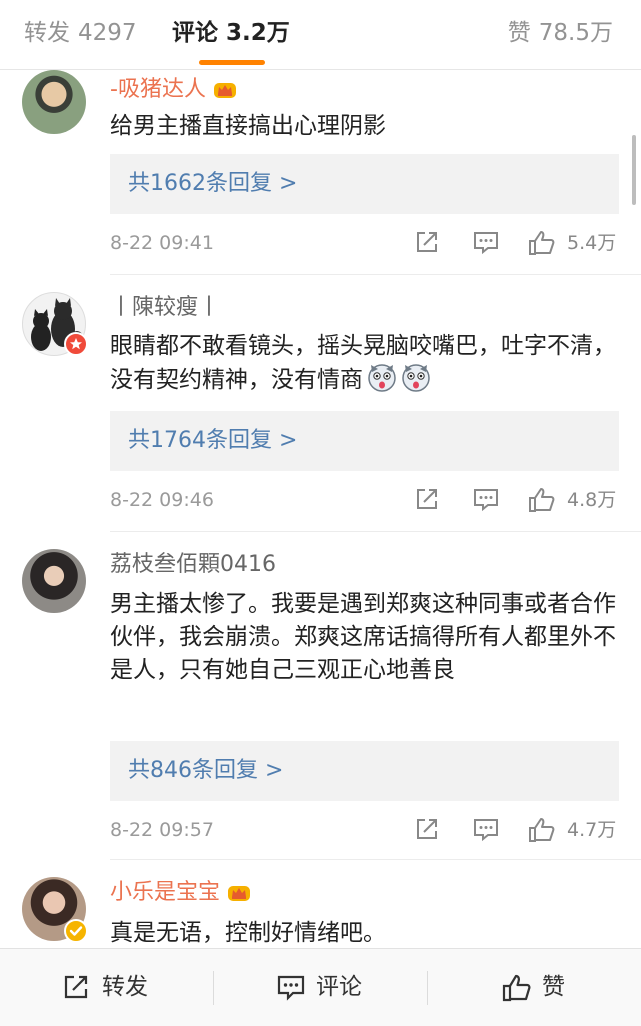 The height and width of the screenshot is (1026, 641). Describe the element at coordinates (47, 33) in the screenshot. I see `tab-repost-label: 转发` at that location.